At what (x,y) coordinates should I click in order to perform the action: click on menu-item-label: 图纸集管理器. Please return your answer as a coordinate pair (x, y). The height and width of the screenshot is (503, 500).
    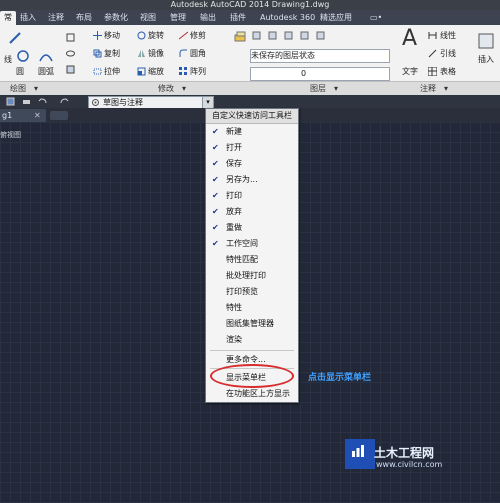
    Looking at the image, I should click on (250, 323).